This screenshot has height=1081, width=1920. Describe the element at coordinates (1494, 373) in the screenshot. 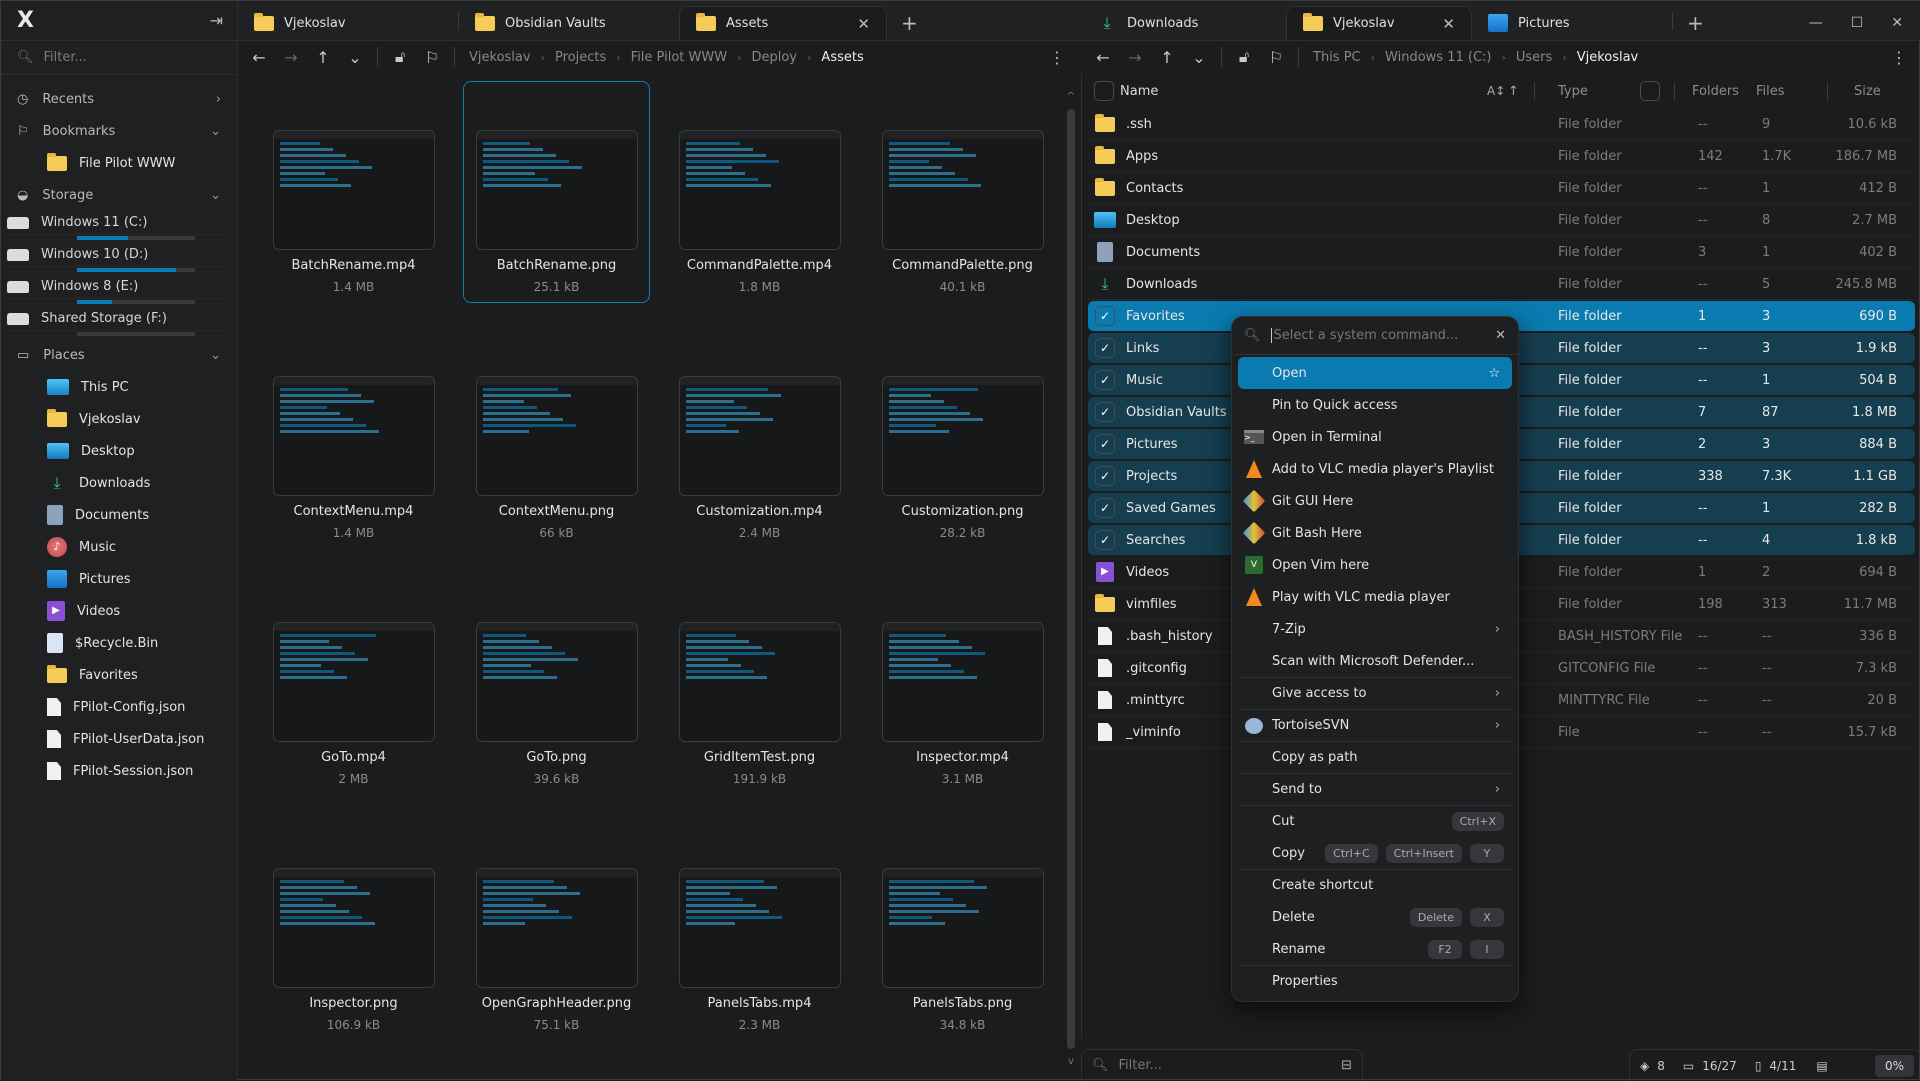

I see `star-icon: ☆` at that location.